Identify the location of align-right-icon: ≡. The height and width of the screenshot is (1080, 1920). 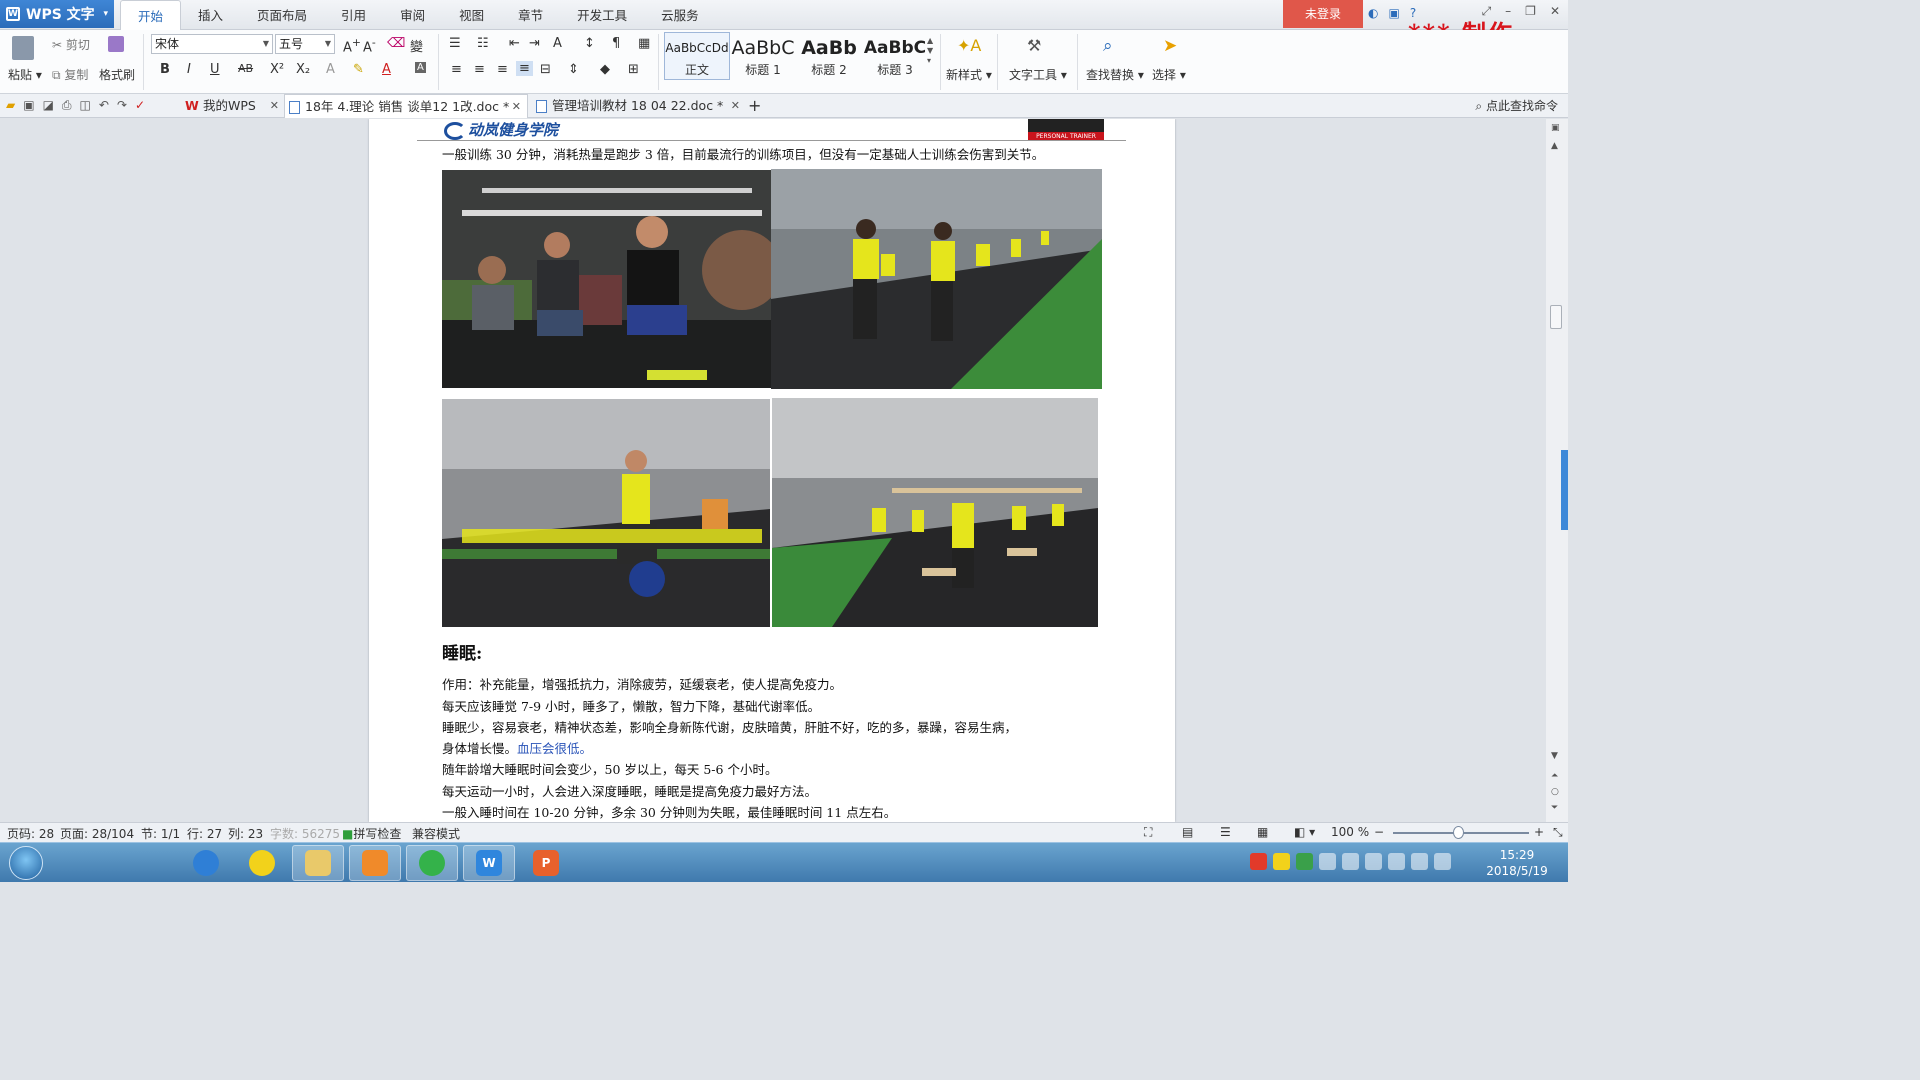
(502, 69).